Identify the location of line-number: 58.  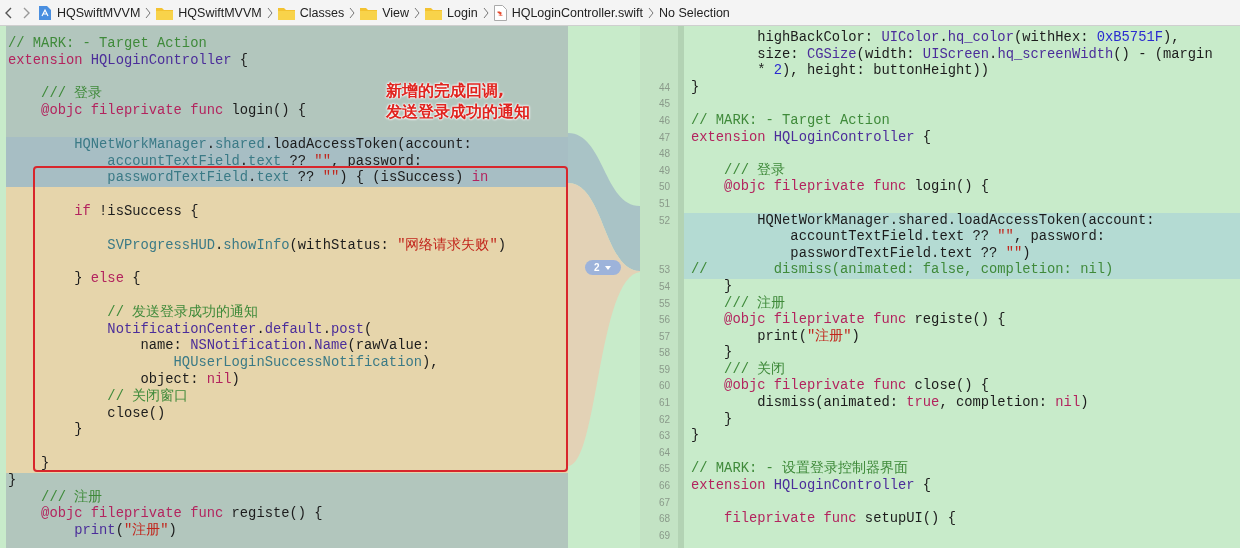
(664, 353).